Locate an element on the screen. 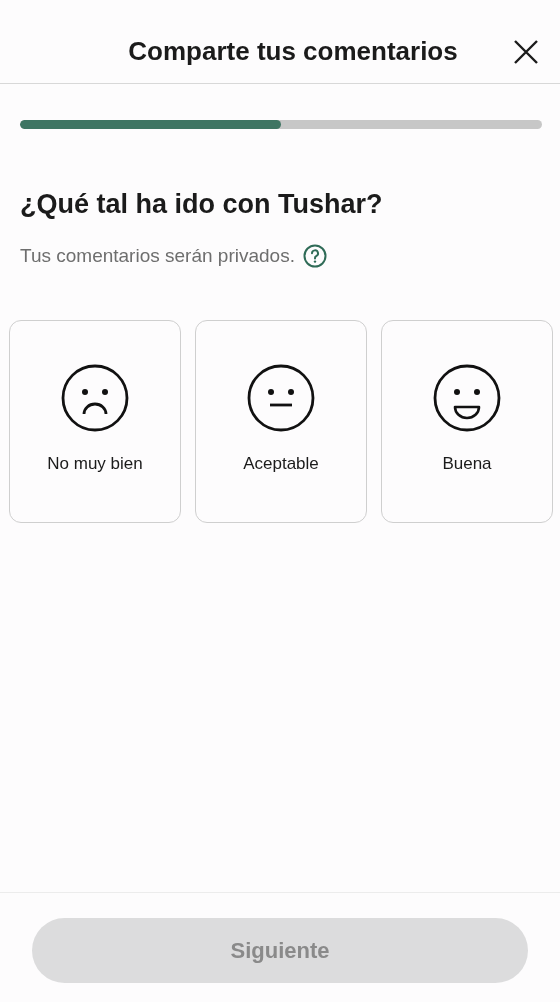  dialog-title: Comparte tus comentarios is located at coordinates (293, 51).